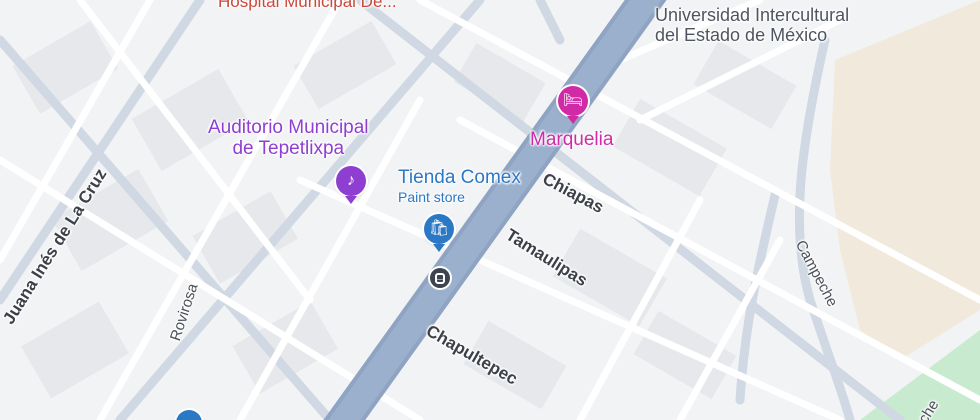 Image resolution: width=980 pixels, height=420 pixels. I want to click on auditorio-pin: ♪, so click(351, 185).